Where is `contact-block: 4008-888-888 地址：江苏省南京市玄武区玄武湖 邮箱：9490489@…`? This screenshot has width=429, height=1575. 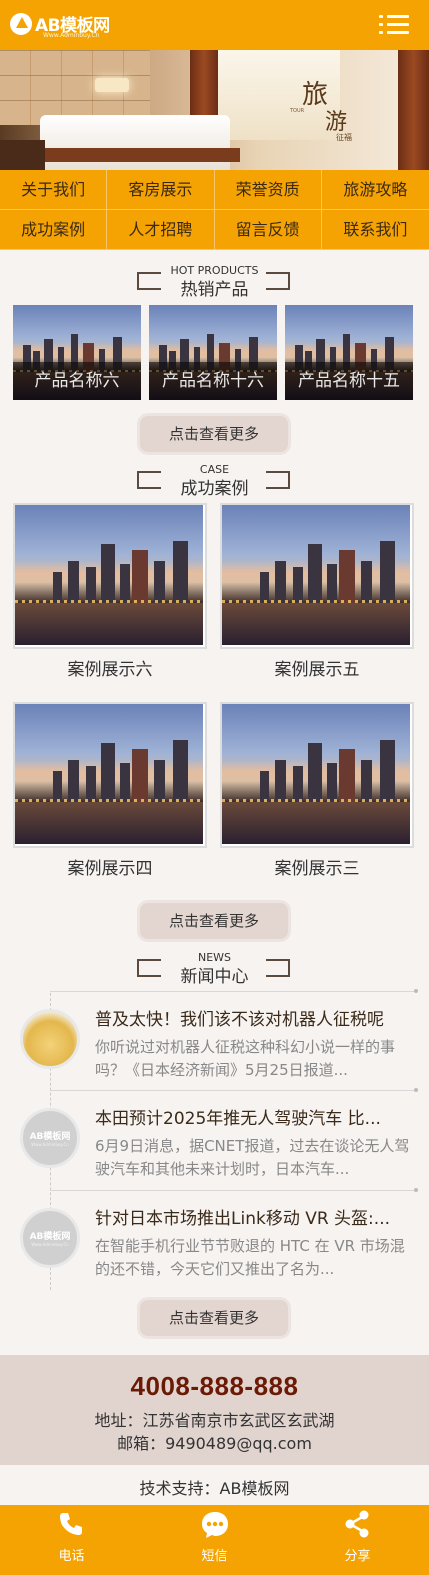
contact-block: 4008-888-888 地址：江苏省南京市玄武区玄武湖 邮箱：9490489@… is located at coordinates (214, 1410).